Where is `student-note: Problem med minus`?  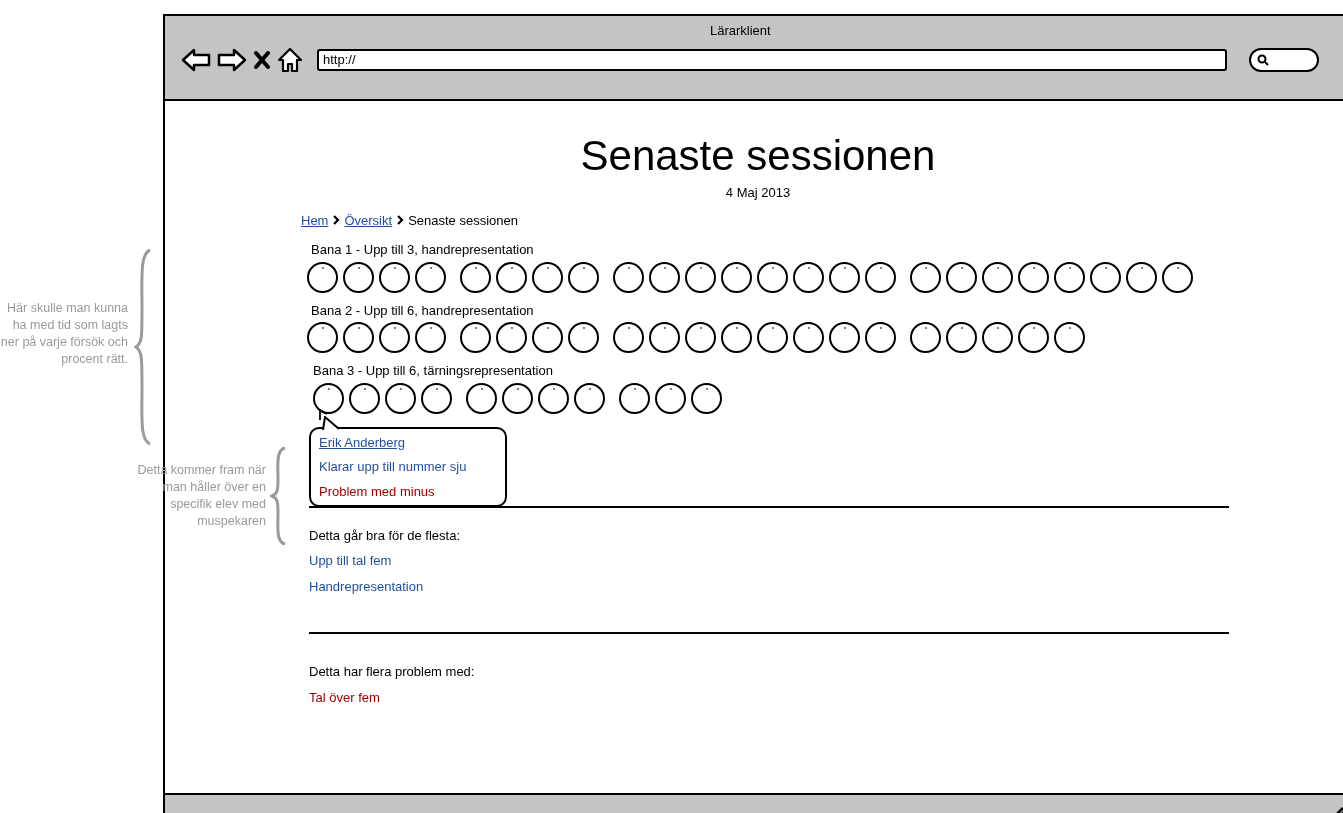 student-note: Problem med minus is located at coordinates (377, 491).